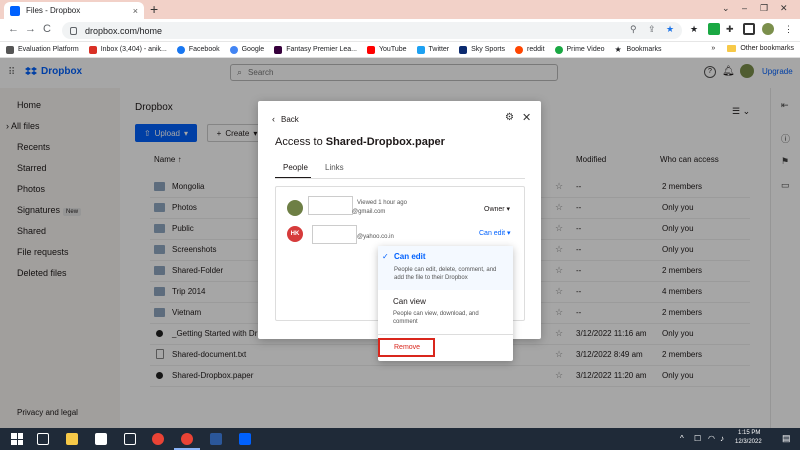  What do you see at coordinates (295, 234) in the screenshot?
I see `member-avatar: HK` at bounding box center [295, 234].